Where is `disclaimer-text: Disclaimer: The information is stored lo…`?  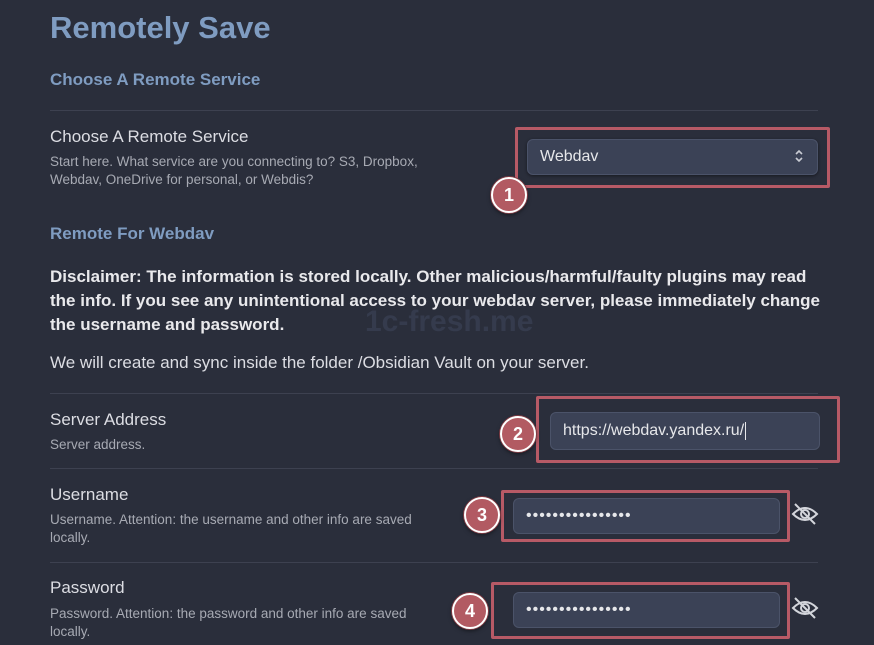
disclaimer-text: Disclaimer: The information is stored lo… is located at coordinates (435, 300).